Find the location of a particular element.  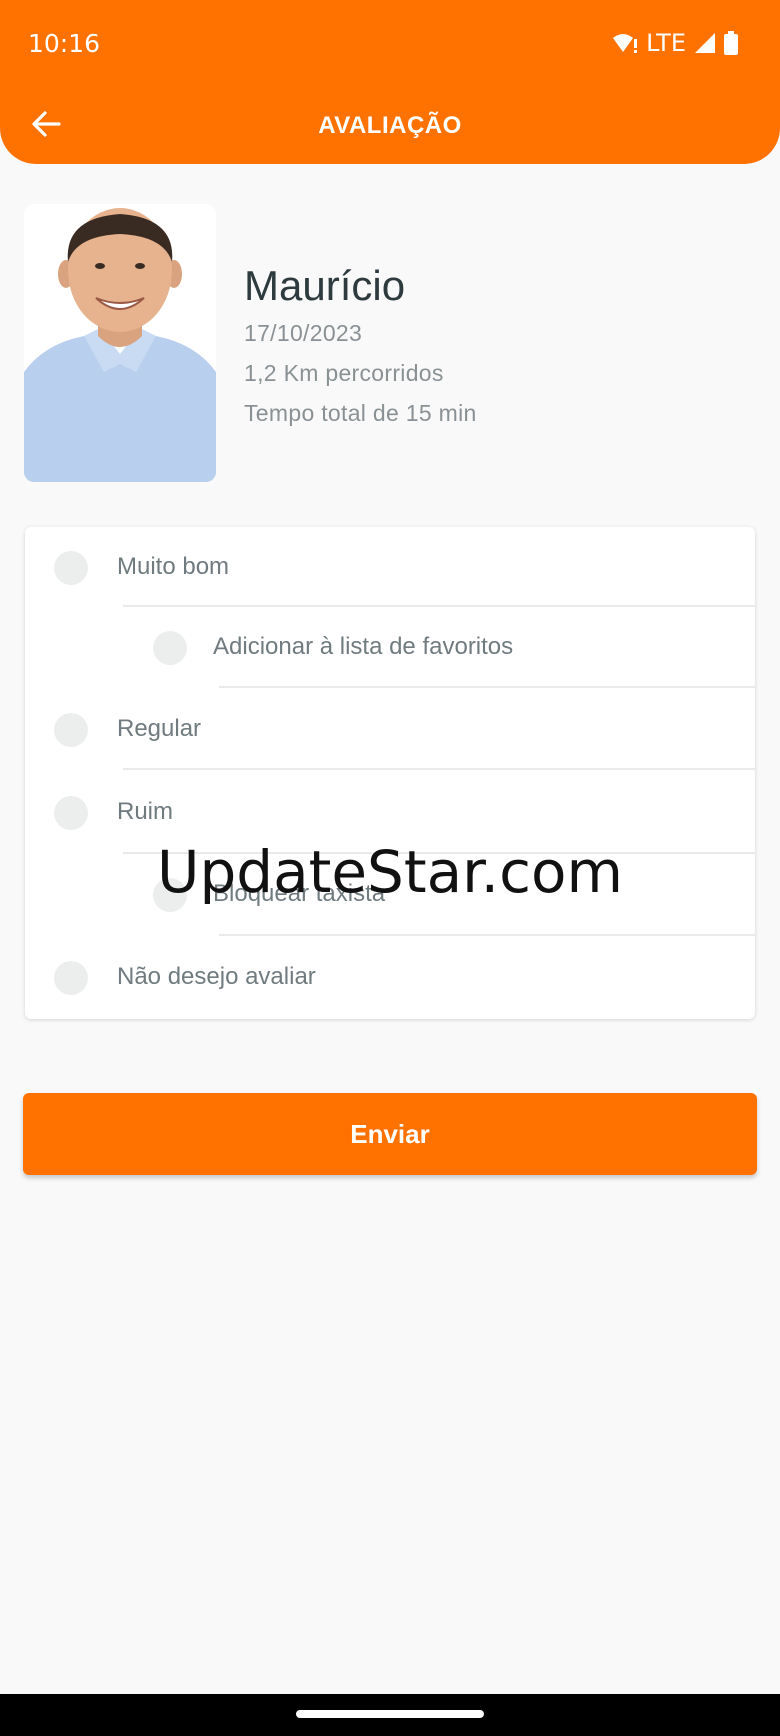

trip-duration: Tempo total de 15 min is located at coordinates (360, 413).